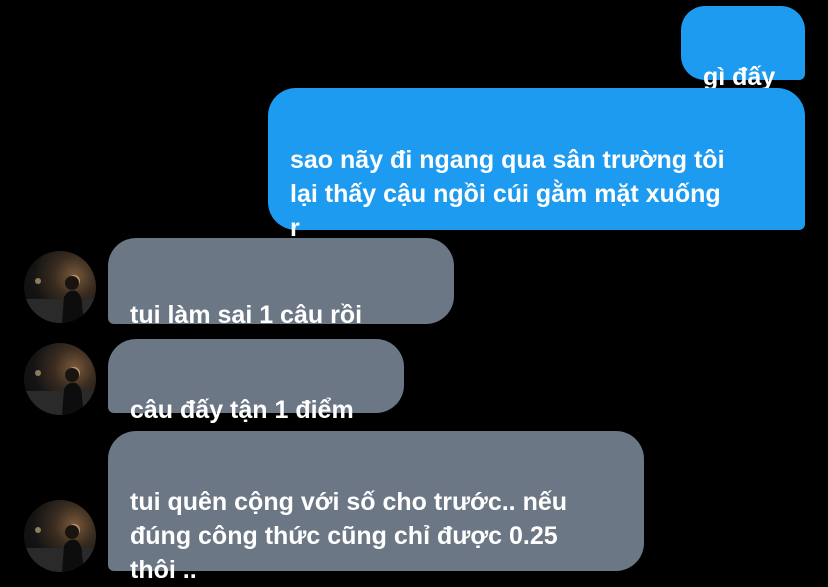 Image resolution: width=828 pixels, height=587 pixels. I want to click on sent-message-bubble: gì đấy, so click(743, 48).